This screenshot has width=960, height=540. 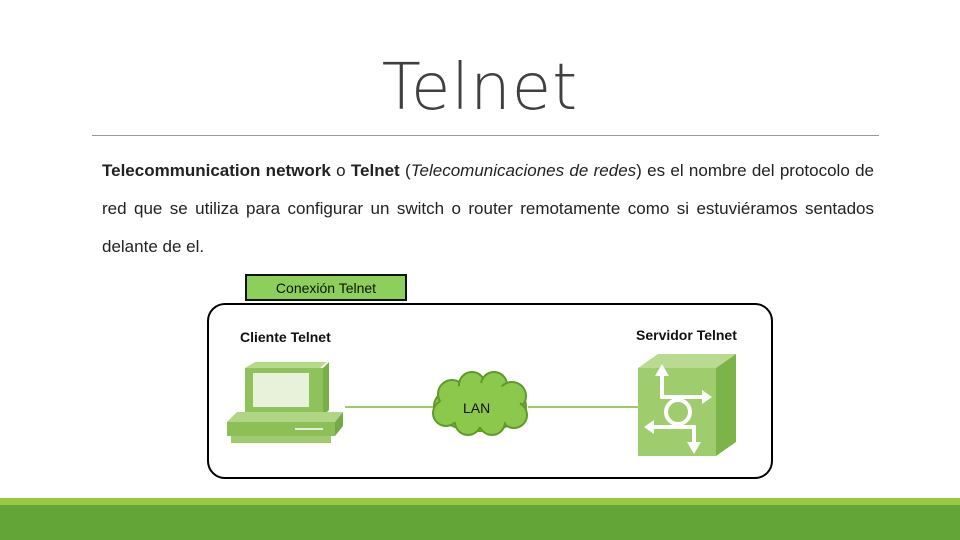 What do you see at coordinates (216, 170) in the screenshot?
I see `term-bold: Telecommunication network` at bounding box center [216, 170].